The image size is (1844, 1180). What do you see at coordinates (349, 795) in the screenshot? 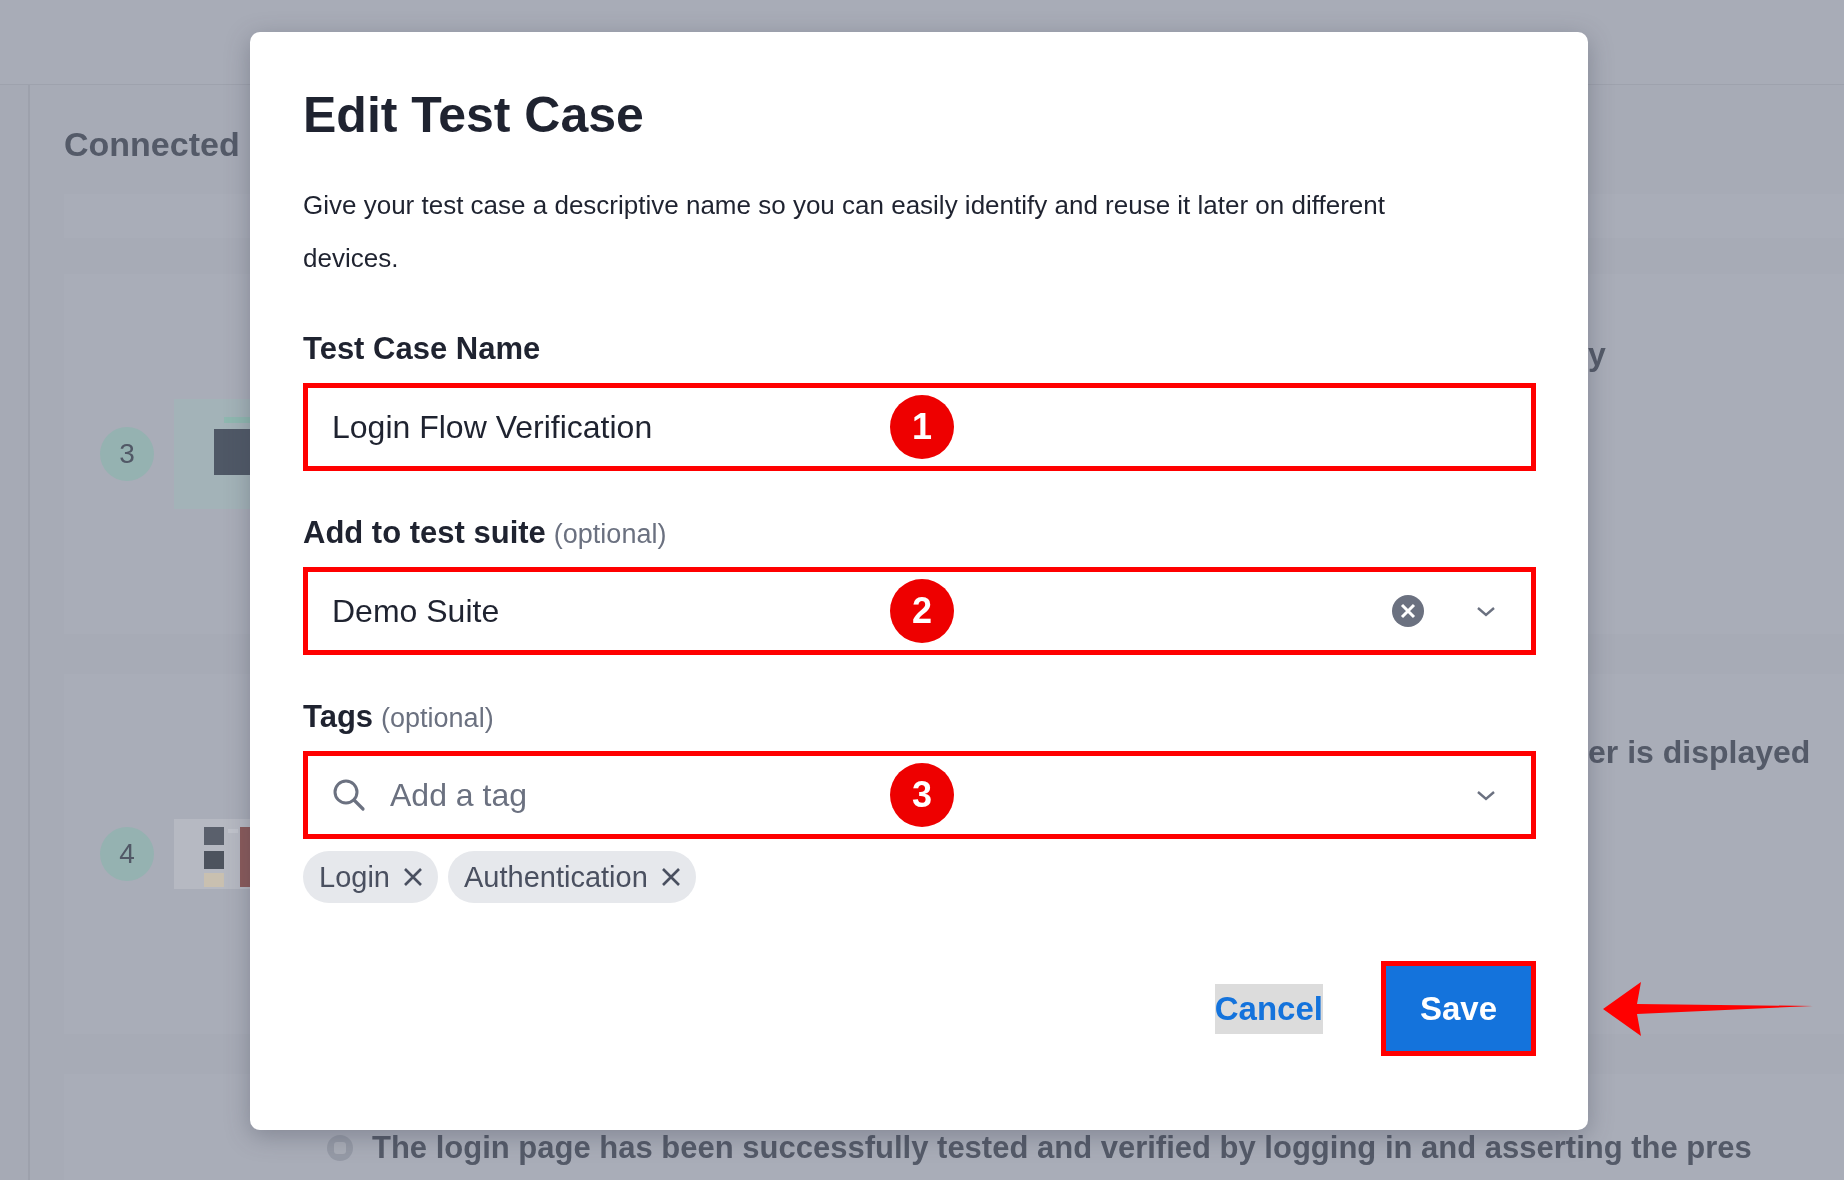
I see `search-icon` at bounding box center [349, 795].